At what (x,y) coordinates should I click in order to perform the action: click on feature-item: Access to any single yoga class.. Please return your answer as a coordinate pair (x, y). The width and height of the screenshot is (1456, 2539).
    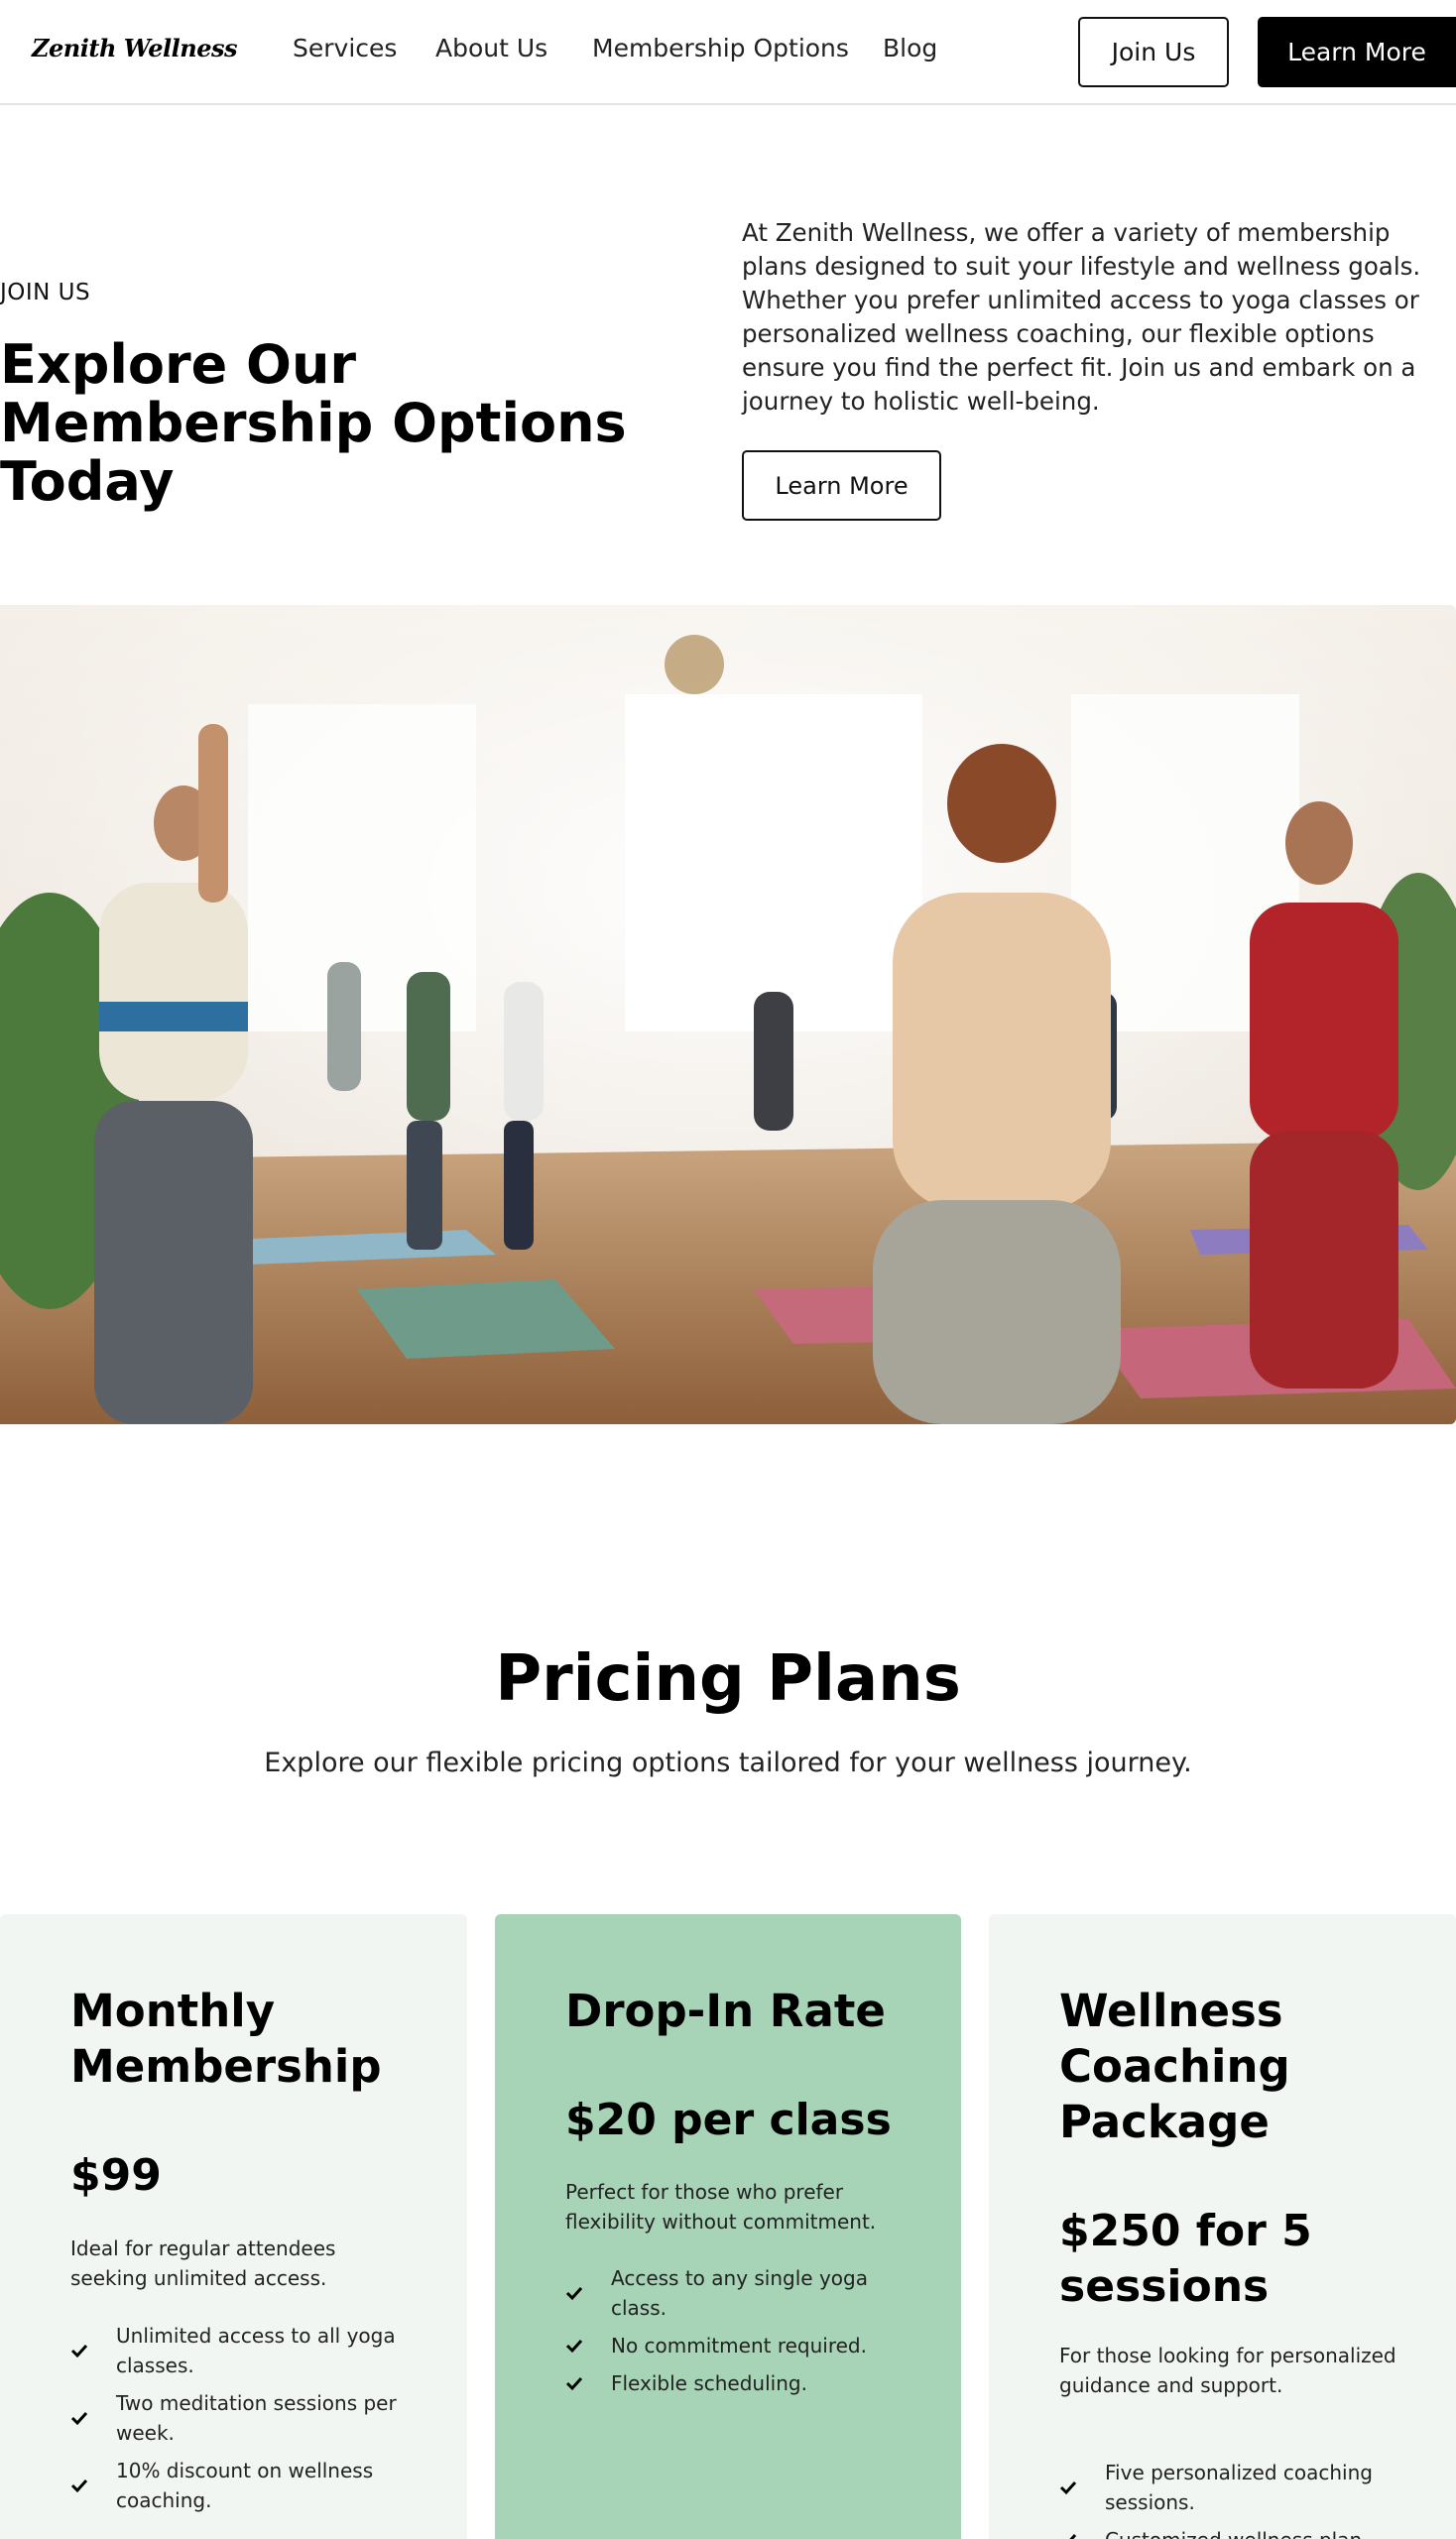
    Looking at the image, I should click on (734, 2293).